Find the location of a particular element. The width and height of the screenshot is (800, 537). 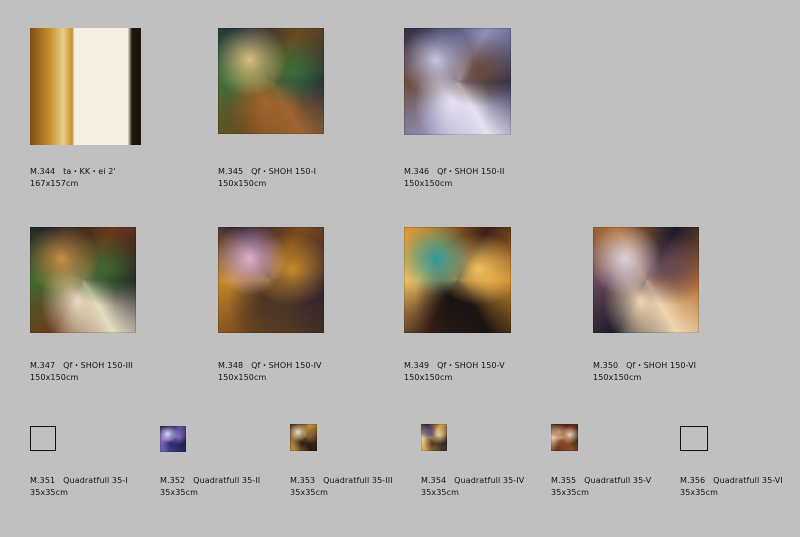

artwork-caption: M.351 Quadratfull 35-I 35x35cm is located at coordinates (79, 486).